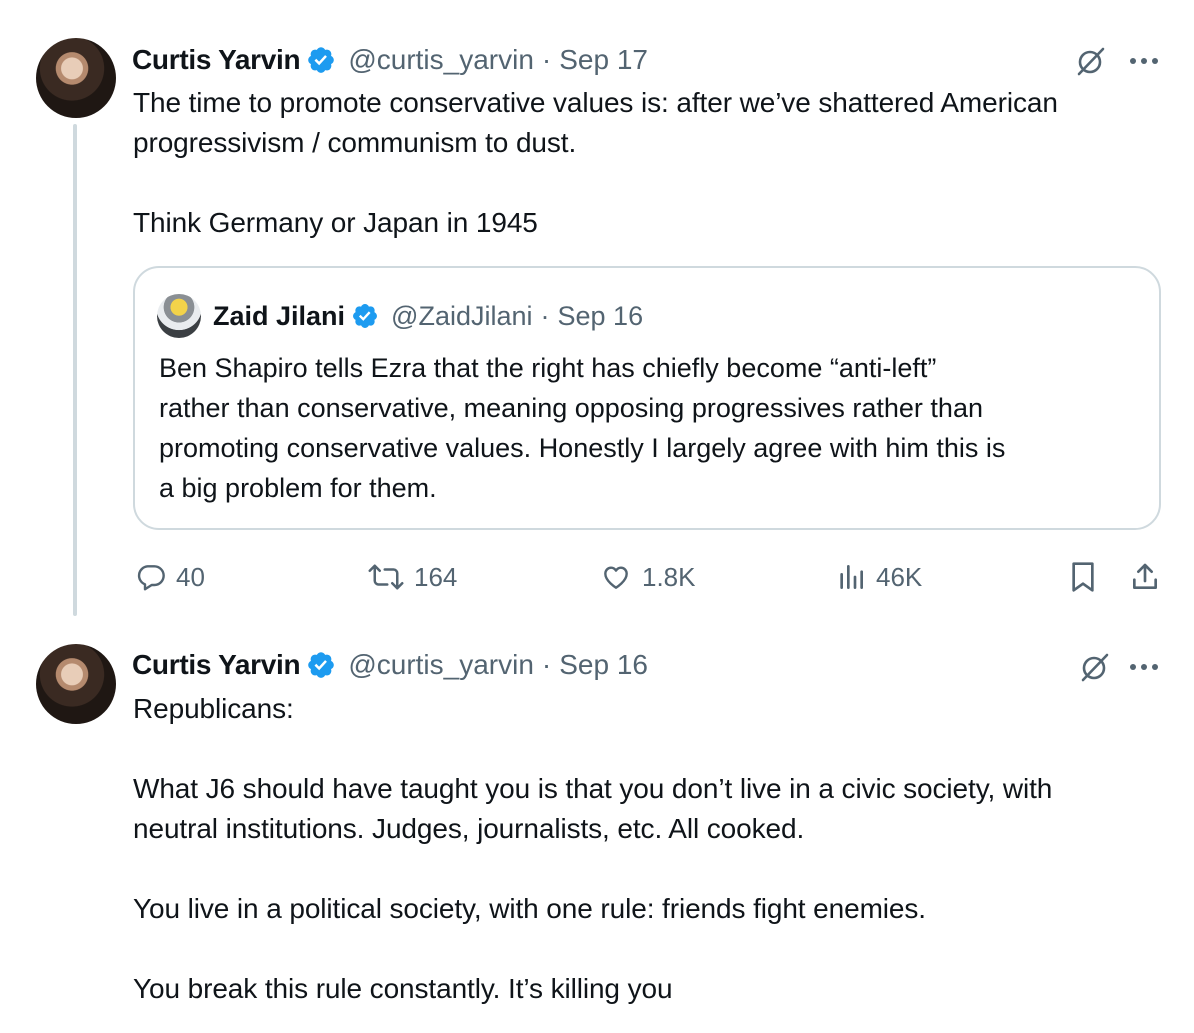 The height and width of the screenshot is (1033, 1194). I want to click on bookmark-icon, so click(1083, 577).